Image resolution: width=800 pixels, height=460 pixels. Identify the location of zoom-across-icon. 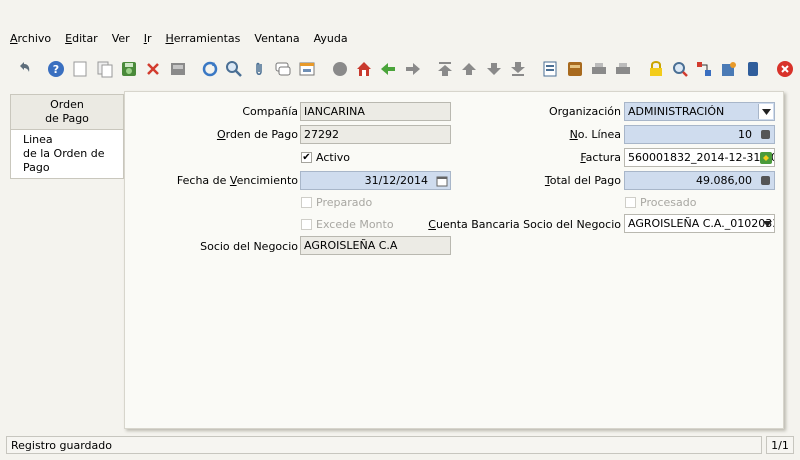
(679, 69).